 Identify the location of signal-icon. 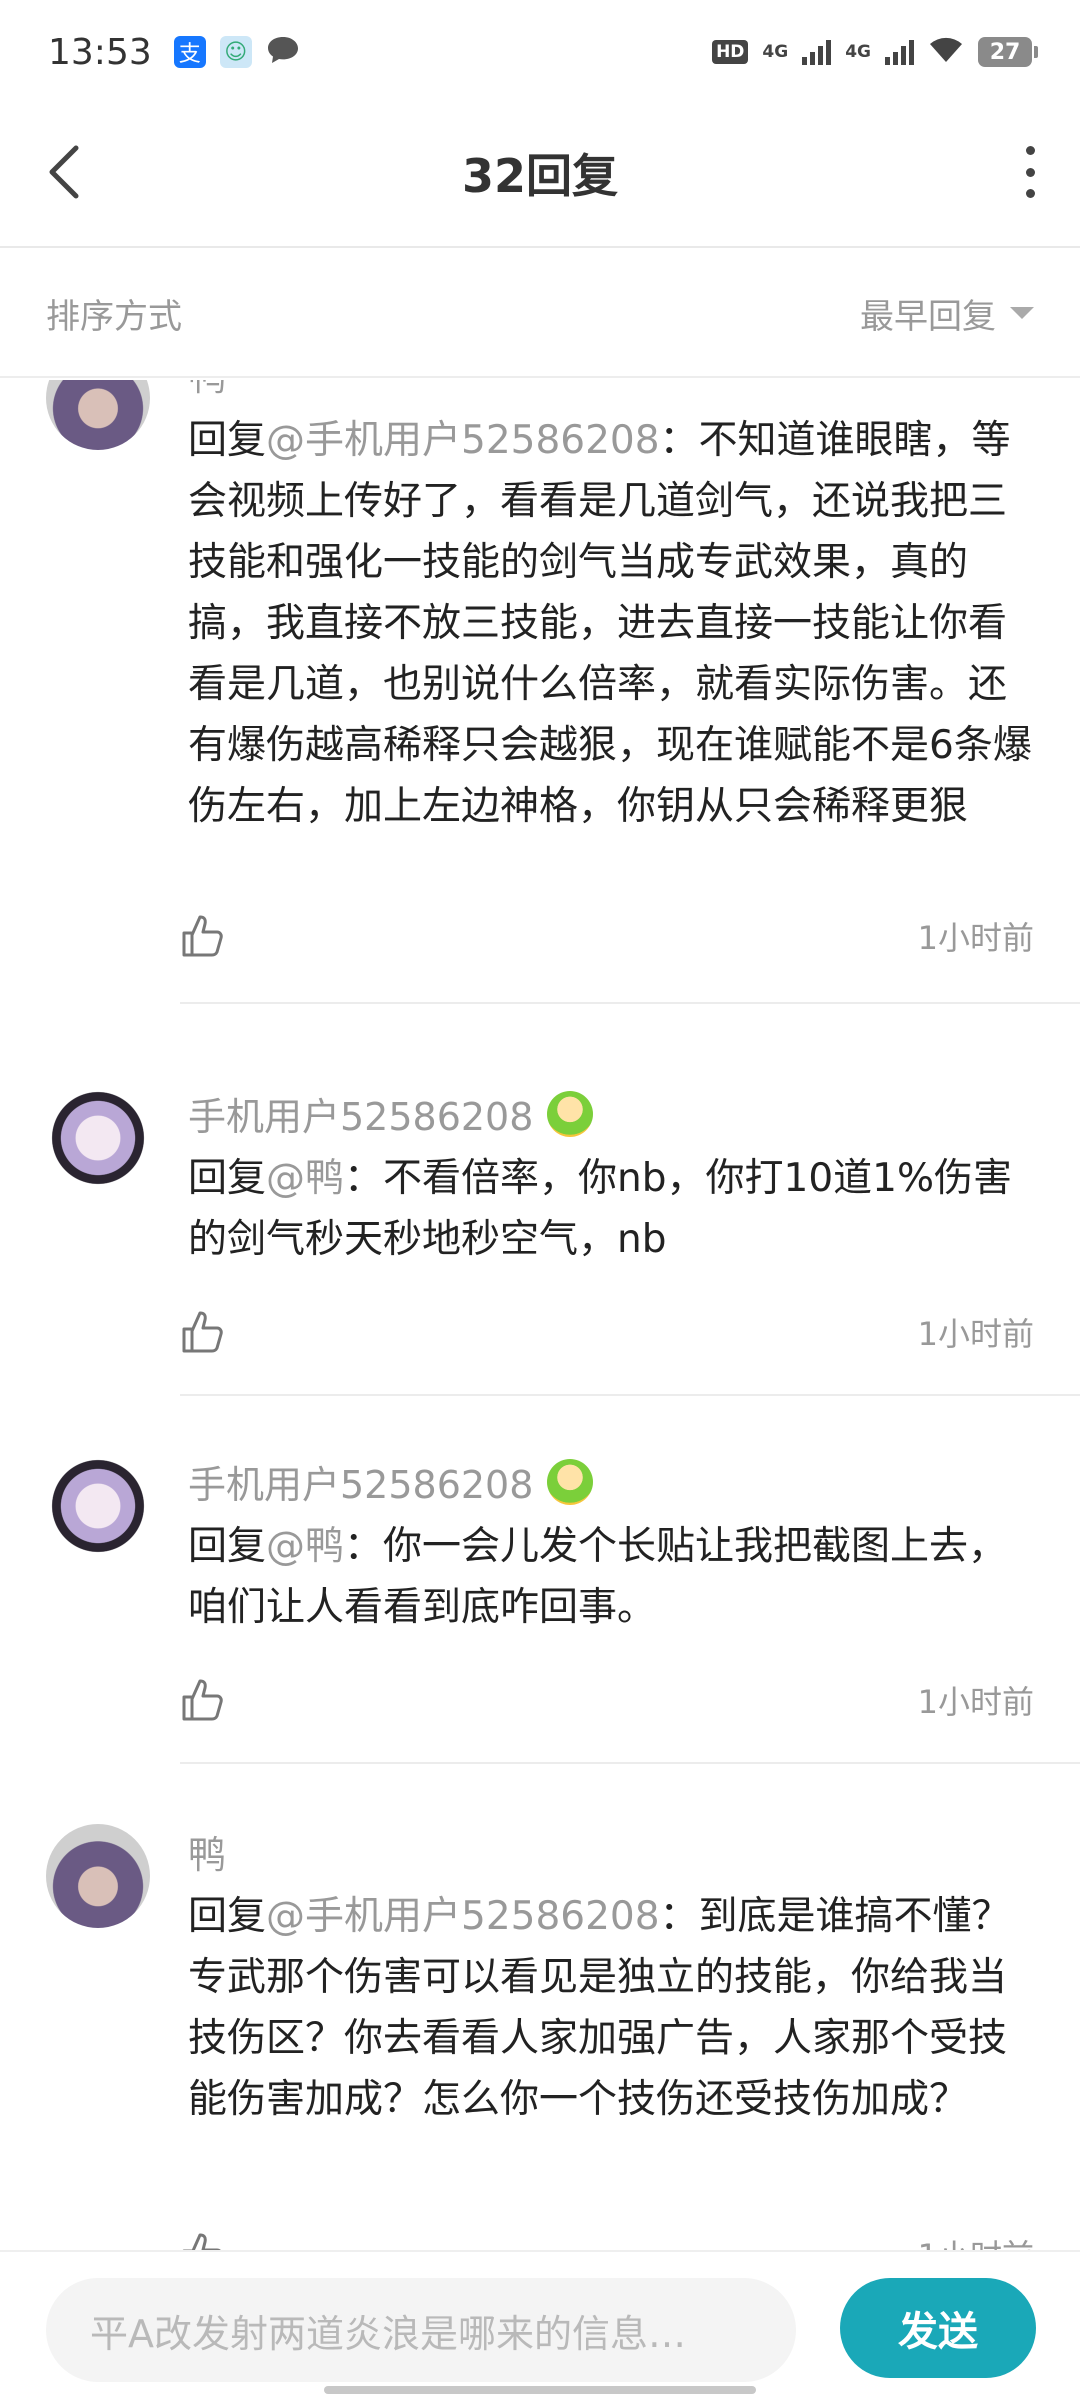
(817, 52).